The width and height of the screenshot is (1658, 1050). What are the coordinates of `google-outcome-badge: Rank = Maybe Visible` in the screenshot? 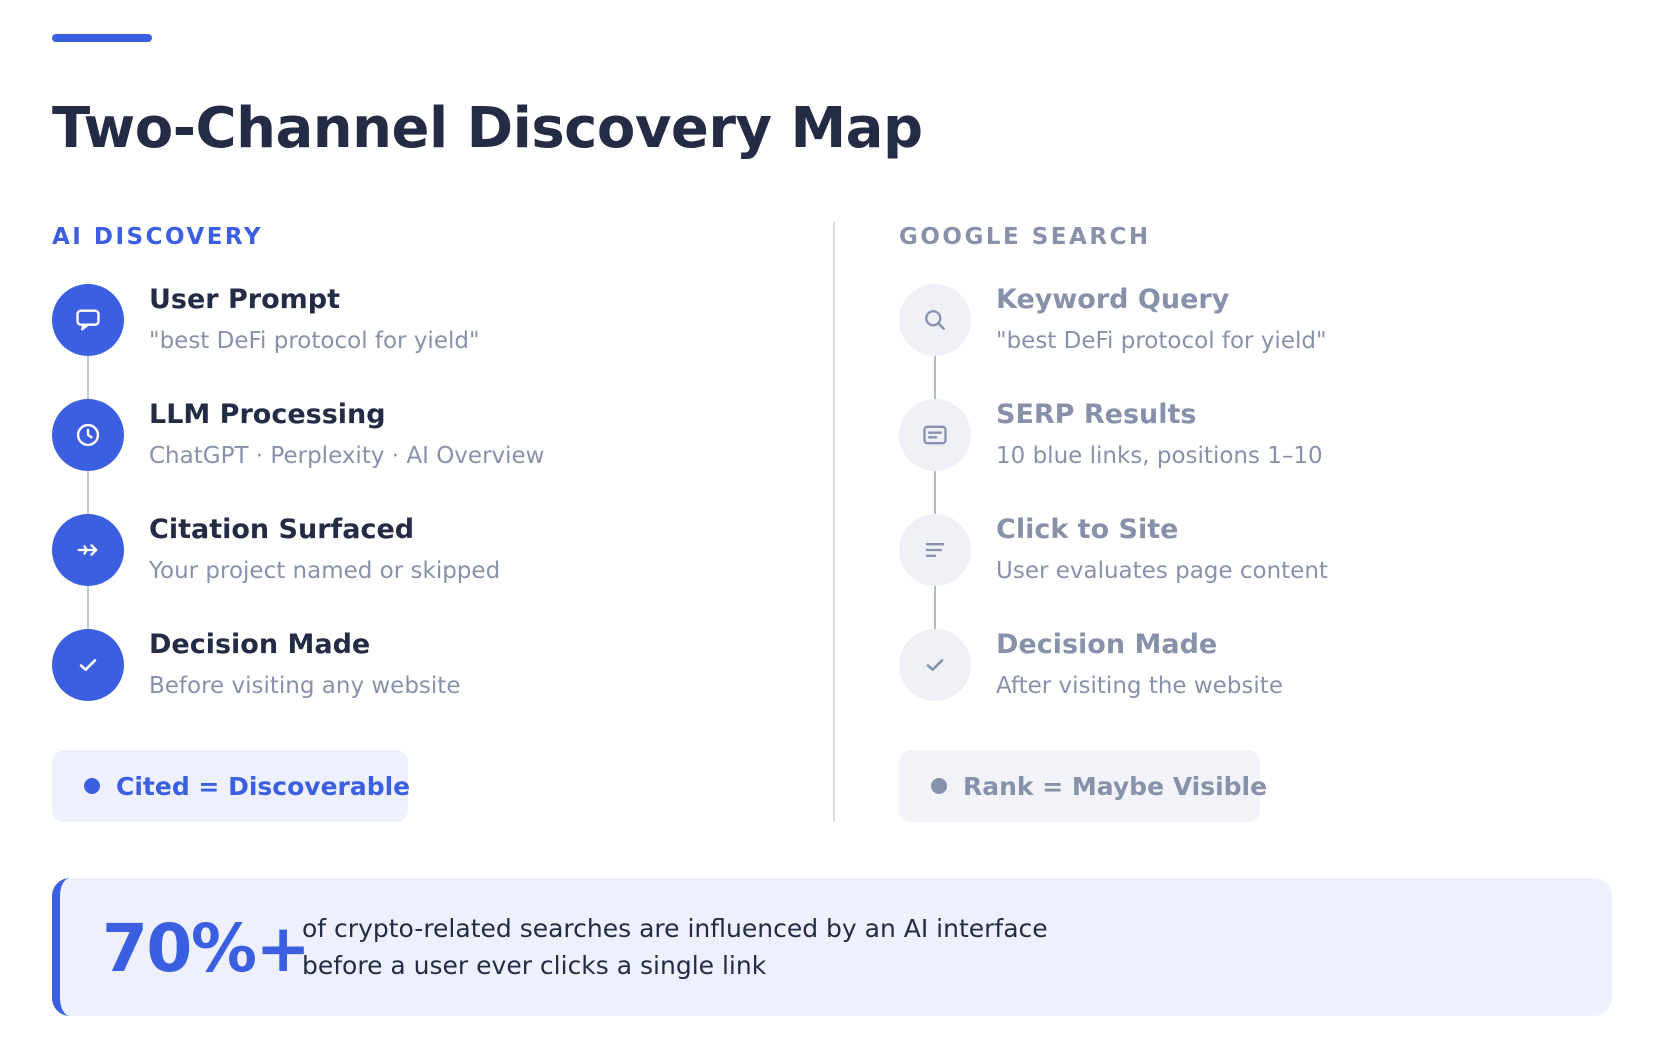 It's located at (1083, 786).